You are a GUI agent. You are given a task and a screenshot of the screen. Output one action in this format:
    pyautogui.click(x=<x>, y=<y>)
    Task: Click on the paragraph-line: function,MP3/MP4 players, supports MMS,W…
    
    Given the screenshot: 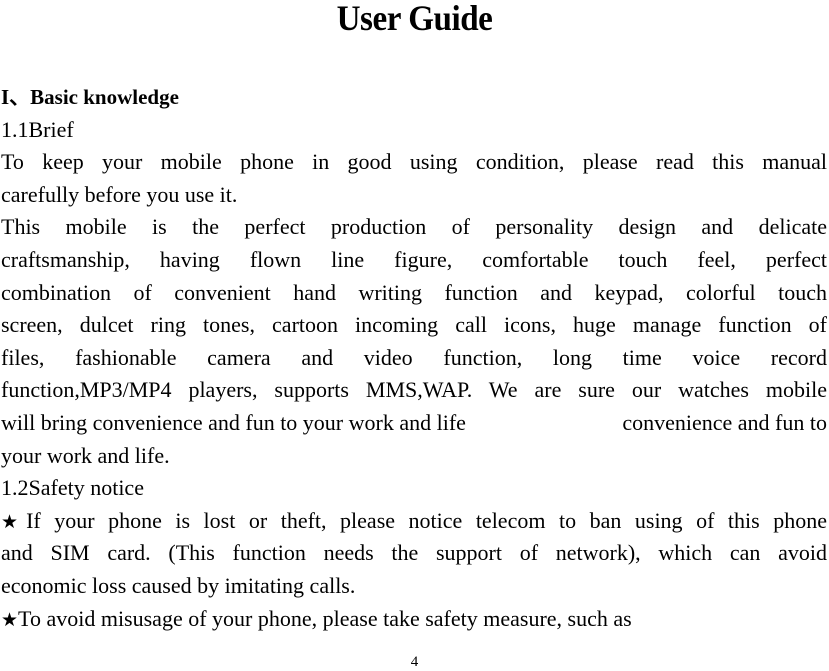 What is the action you would take?
    pyautogui.click(x=414, y=390)
    